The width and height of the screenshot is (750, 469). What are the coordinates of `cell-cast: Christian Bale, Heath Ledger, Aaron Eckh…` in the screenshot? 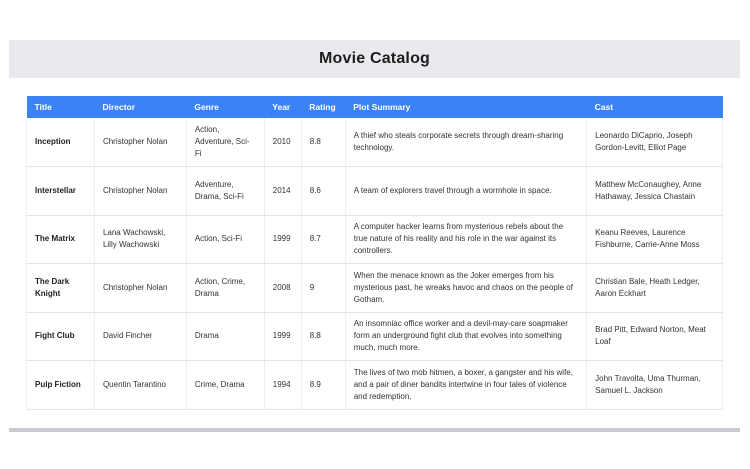 It's located at (654, 288).